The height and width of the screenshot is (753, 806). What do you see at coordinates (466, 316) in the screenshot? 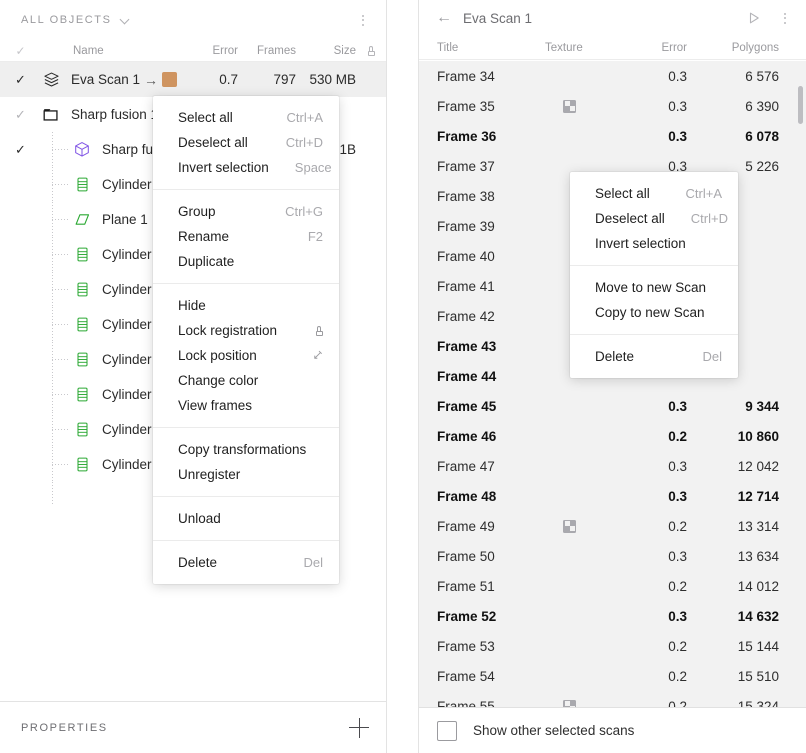
I see `frame-title: Frame 42` at bounding box center [466, 316].